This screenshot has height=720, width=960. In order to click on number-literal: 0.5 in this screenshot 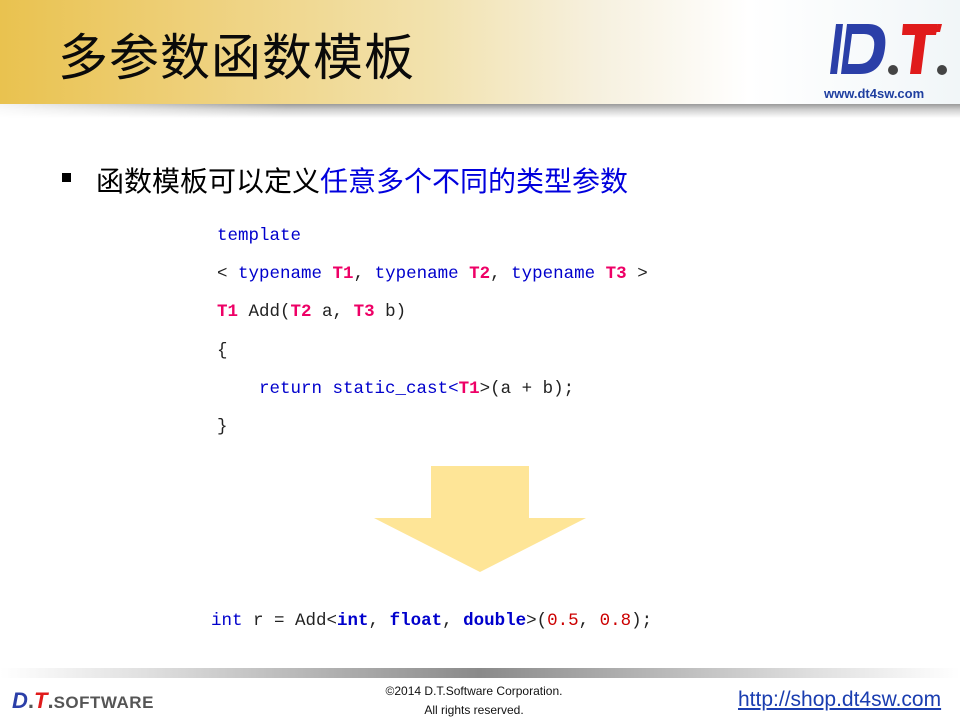, I will do `click(563, 621)`.